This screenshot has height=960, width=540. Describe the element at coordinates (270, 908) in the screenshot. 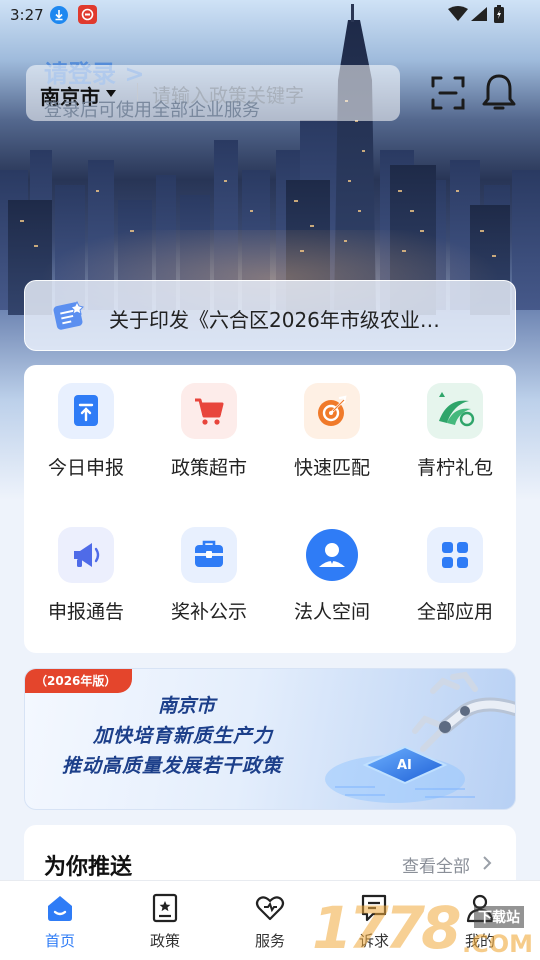

I see `heart-icon` at that location.